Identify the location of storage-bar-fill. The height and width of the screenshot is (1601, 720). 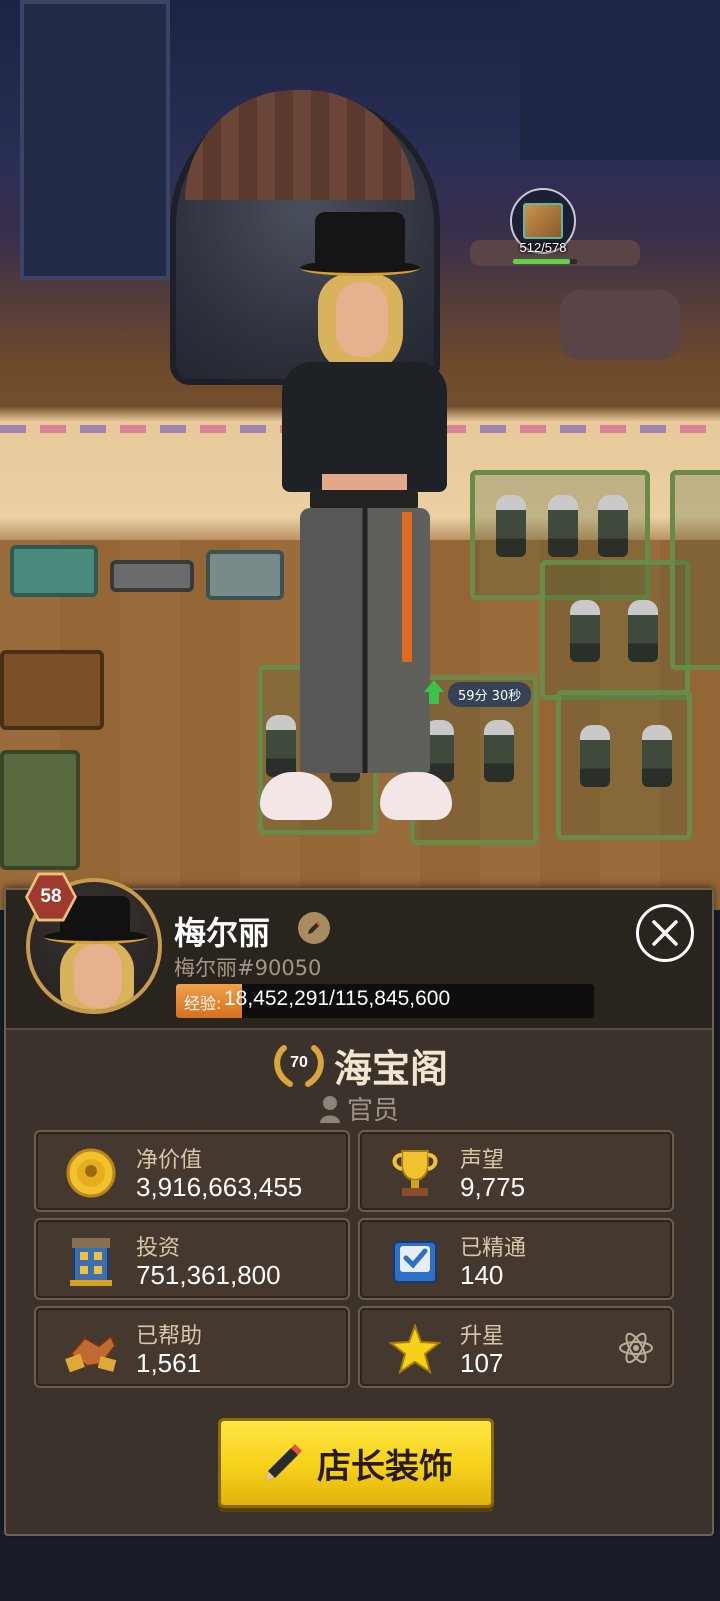
(541, 261).